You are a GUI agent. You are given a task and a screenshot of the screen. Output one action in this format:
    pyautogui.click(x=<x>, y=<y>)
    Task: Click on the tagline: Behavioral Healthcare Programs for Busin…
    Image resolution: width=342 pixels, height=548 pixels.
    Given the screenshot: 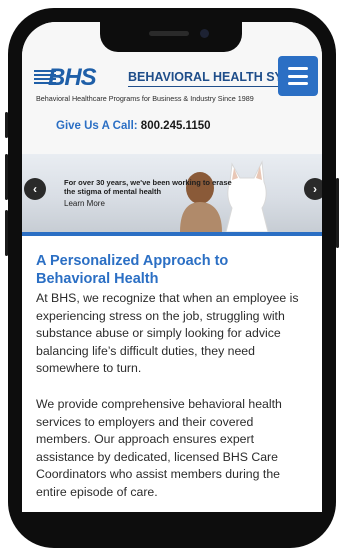 What is the action you would take?
    pyautogui.click(x=145, y=98)
    